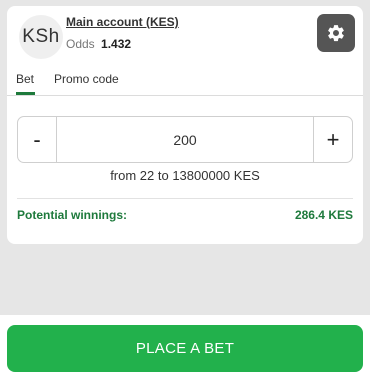 This screenshot has height=376, width=370. I want to click on odds-row: Odds 1.432, so click(98, 44).